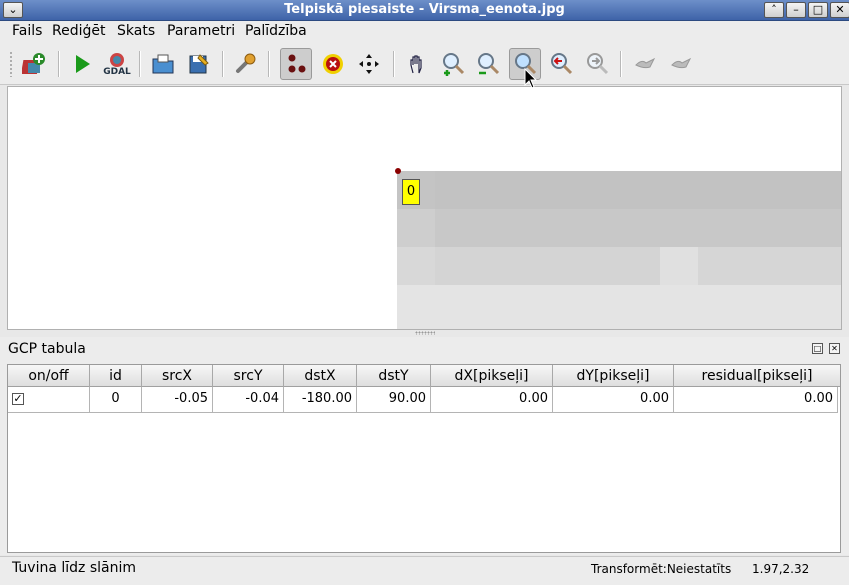 The height and width of the screenshot is (585, 849). What do you see at coordinates (756, 400) in the screenshot?
I see `cell-residual: 0.00` at bounding box center [756, 400].